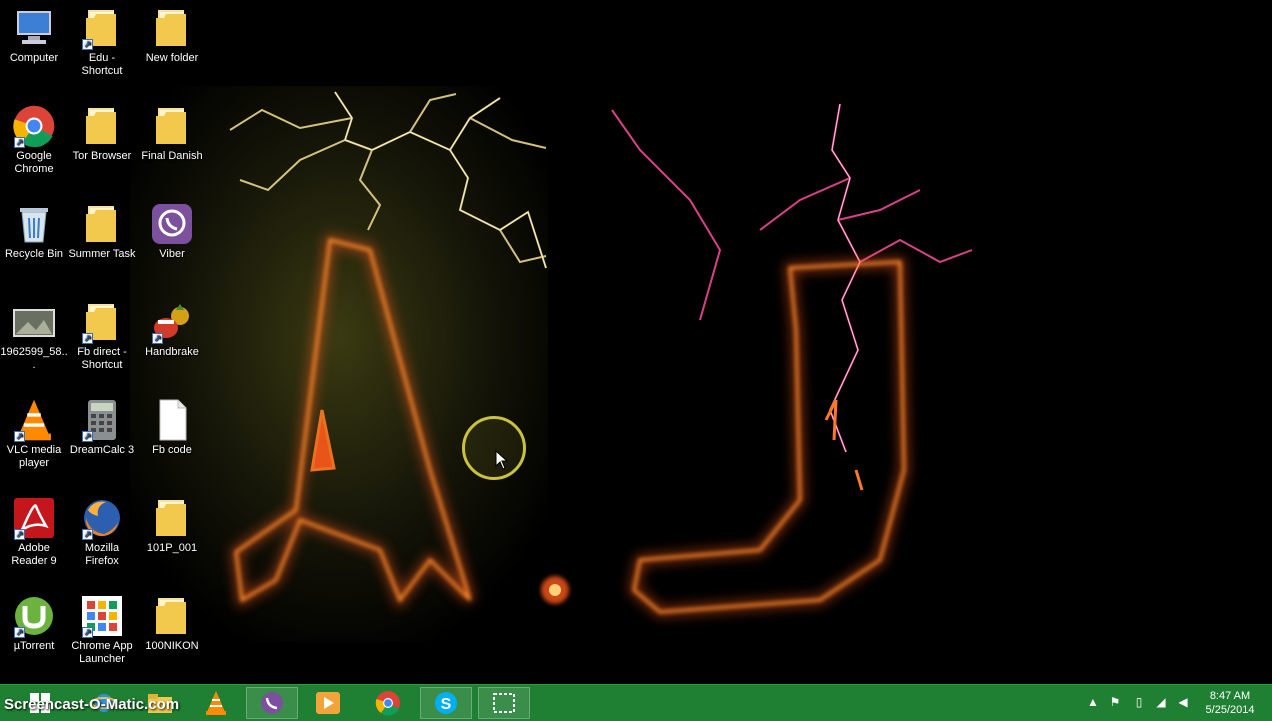 The image size is (1272, 721). I want to click on network-signal-icon: ◢, so click(1161, 702).